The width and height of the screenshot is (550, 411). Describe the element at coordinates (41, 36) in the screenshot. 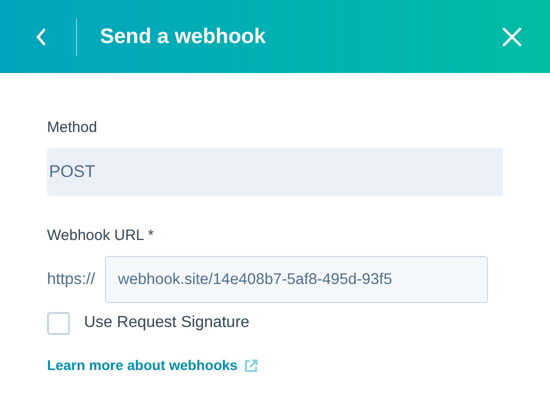

I see `back-icon` at that location.